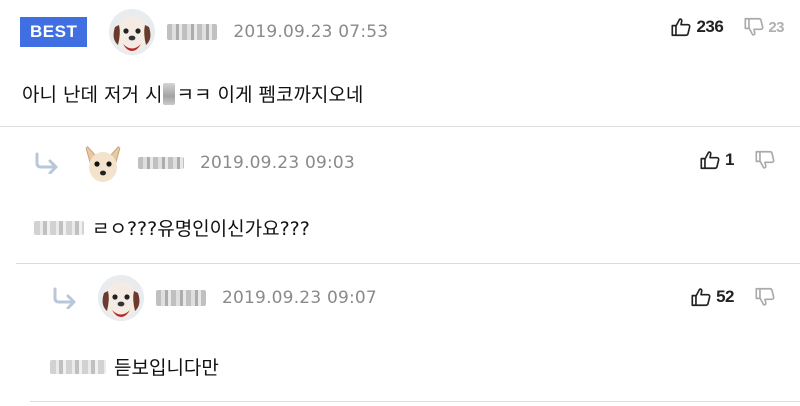 The image size is (800, 406). What do you see at coordinates (727, 27) in the screenshot?
I see `vote-controls: 236 23` at bounding box center [727, 27].